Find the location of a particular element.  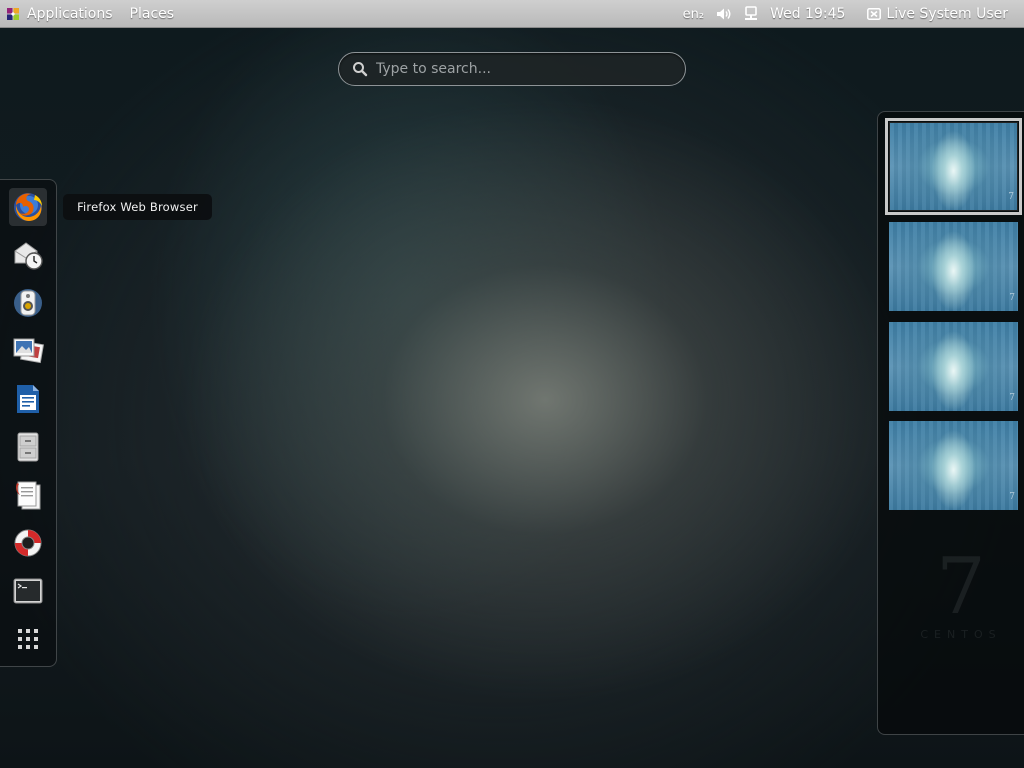

dash-item-file-roller is located at coordinates (28, 447).